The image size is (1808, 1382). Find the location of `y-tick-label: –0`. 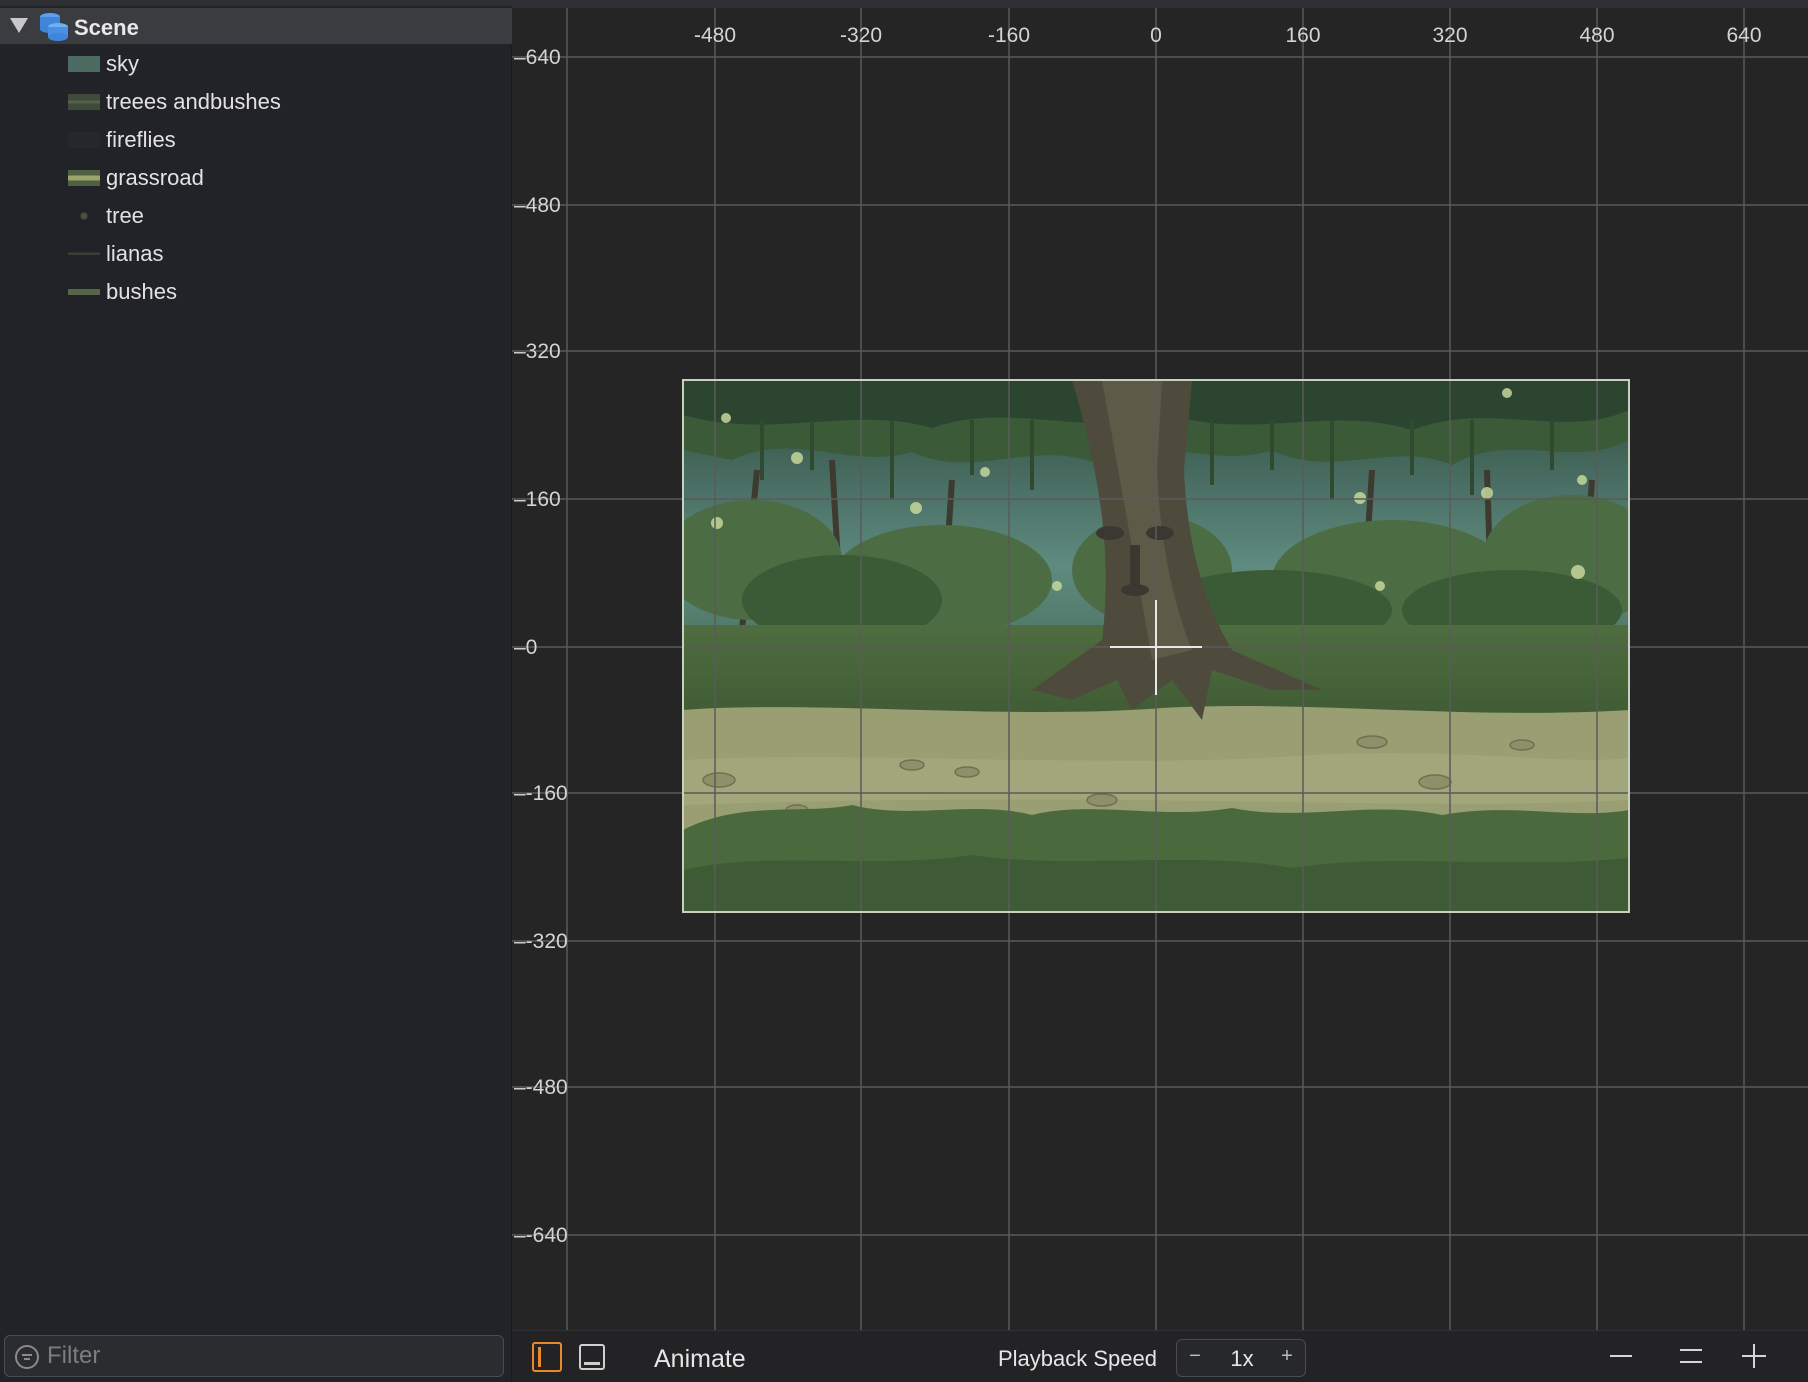

y-tick-label: –0 is located at coordinates (525, 647).